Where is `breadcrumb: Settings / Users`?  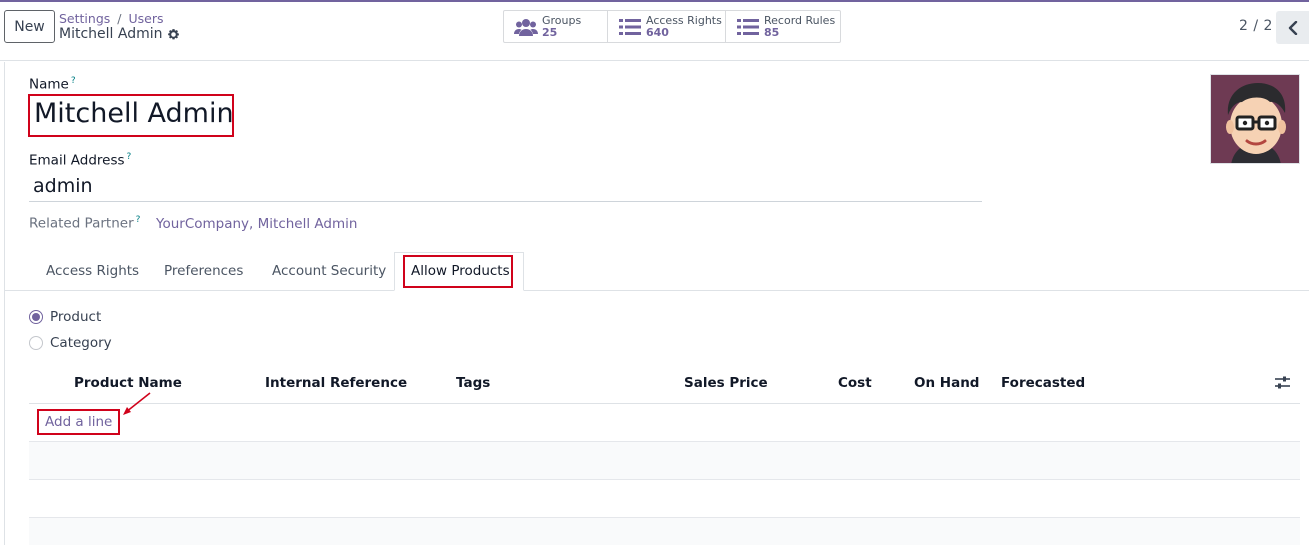 breadcrumb: Settings / Users is located at coordinates (111, 18).